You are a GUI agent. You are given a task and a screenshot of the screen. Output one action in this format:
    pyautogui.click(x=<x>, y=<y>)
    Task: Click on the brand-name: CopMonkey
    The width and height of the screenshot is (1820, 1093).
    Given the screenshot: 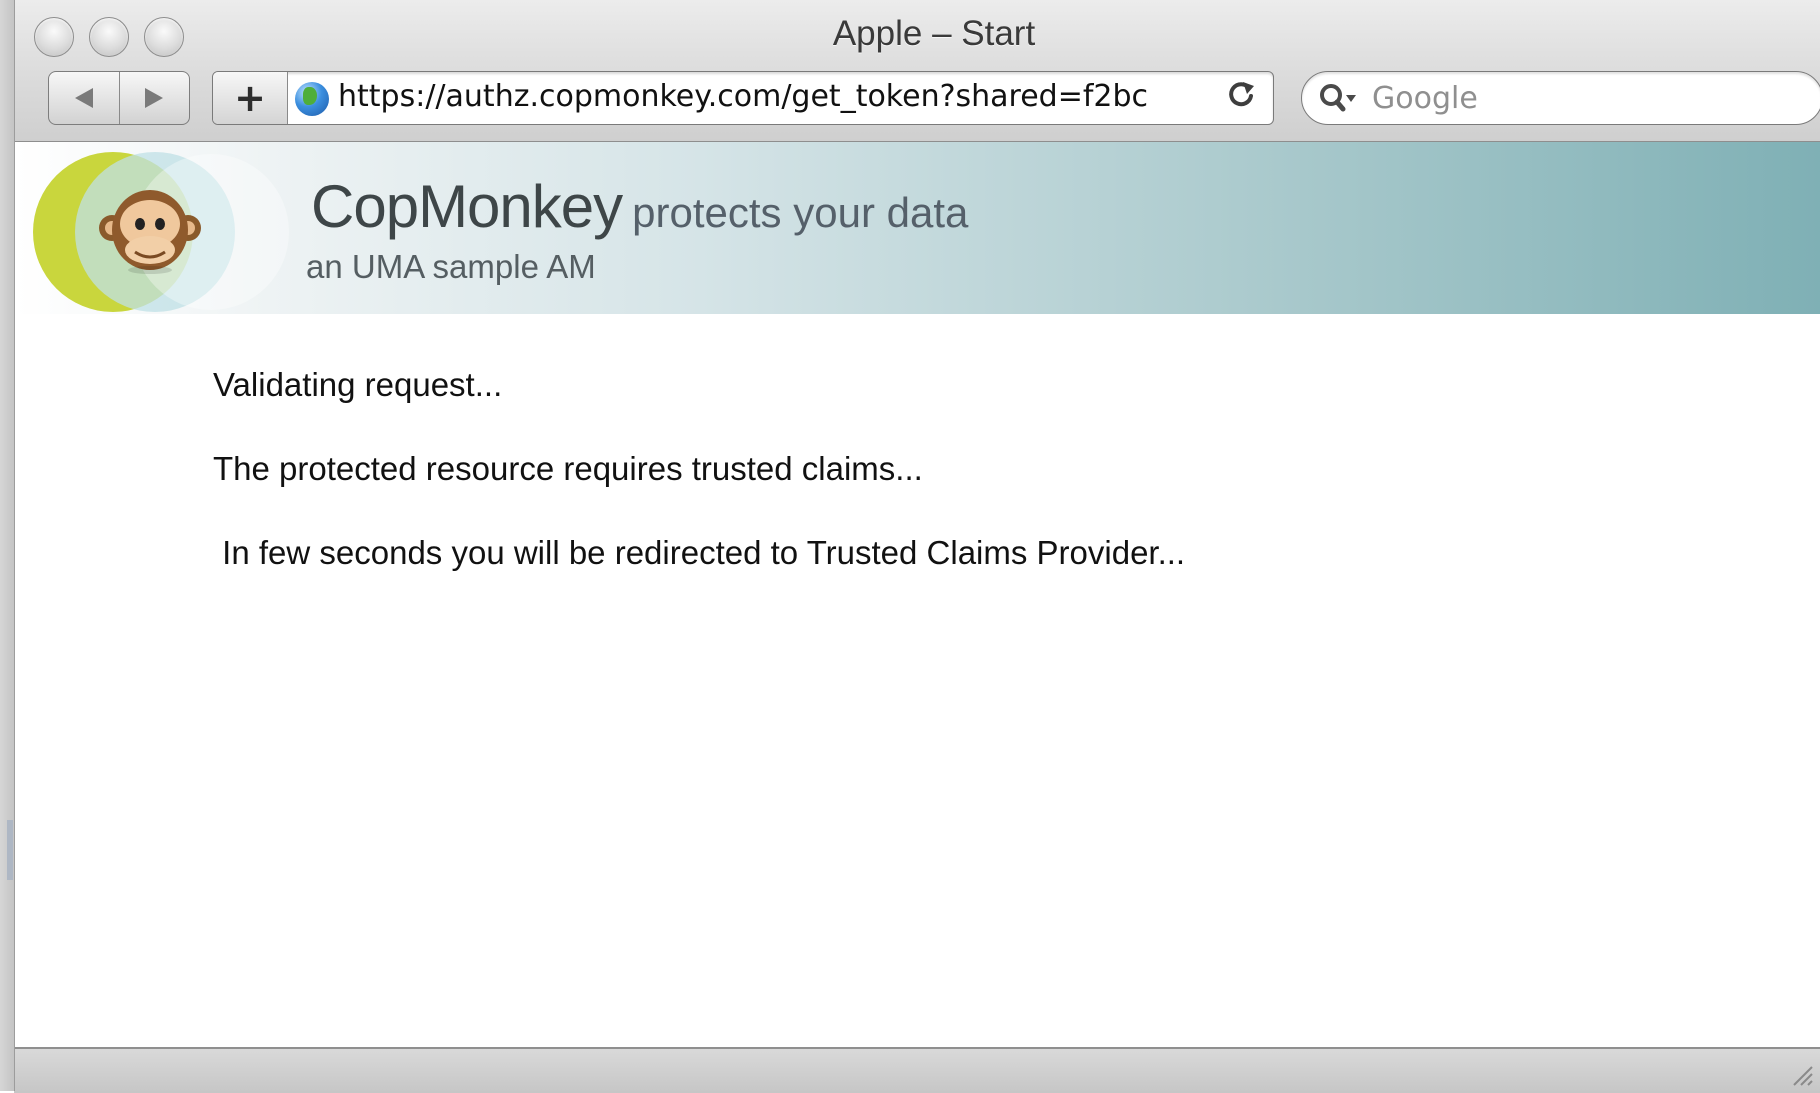 What is the action you would take?
    pyautogui.click(x=467, y=206)
    